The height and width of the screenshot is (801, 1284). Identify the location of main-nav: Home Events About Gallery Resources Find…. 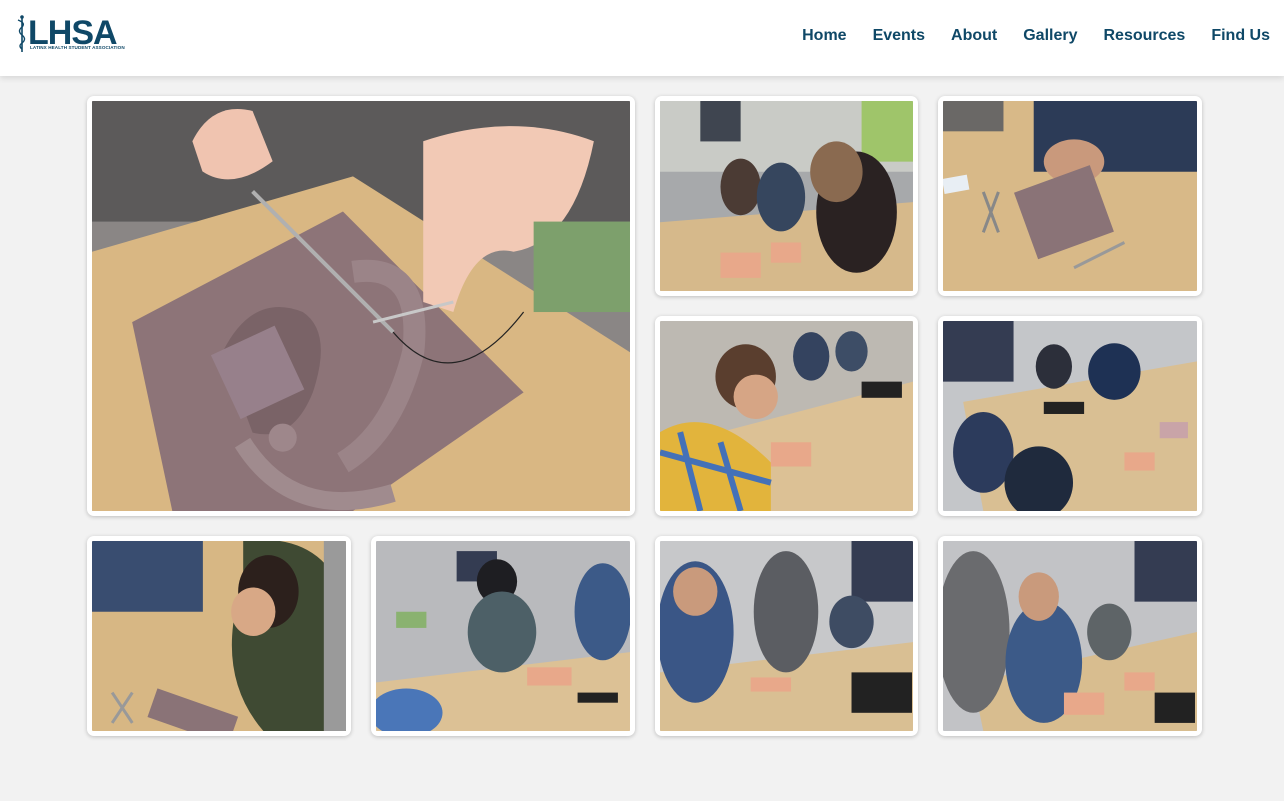
(1023, 36).